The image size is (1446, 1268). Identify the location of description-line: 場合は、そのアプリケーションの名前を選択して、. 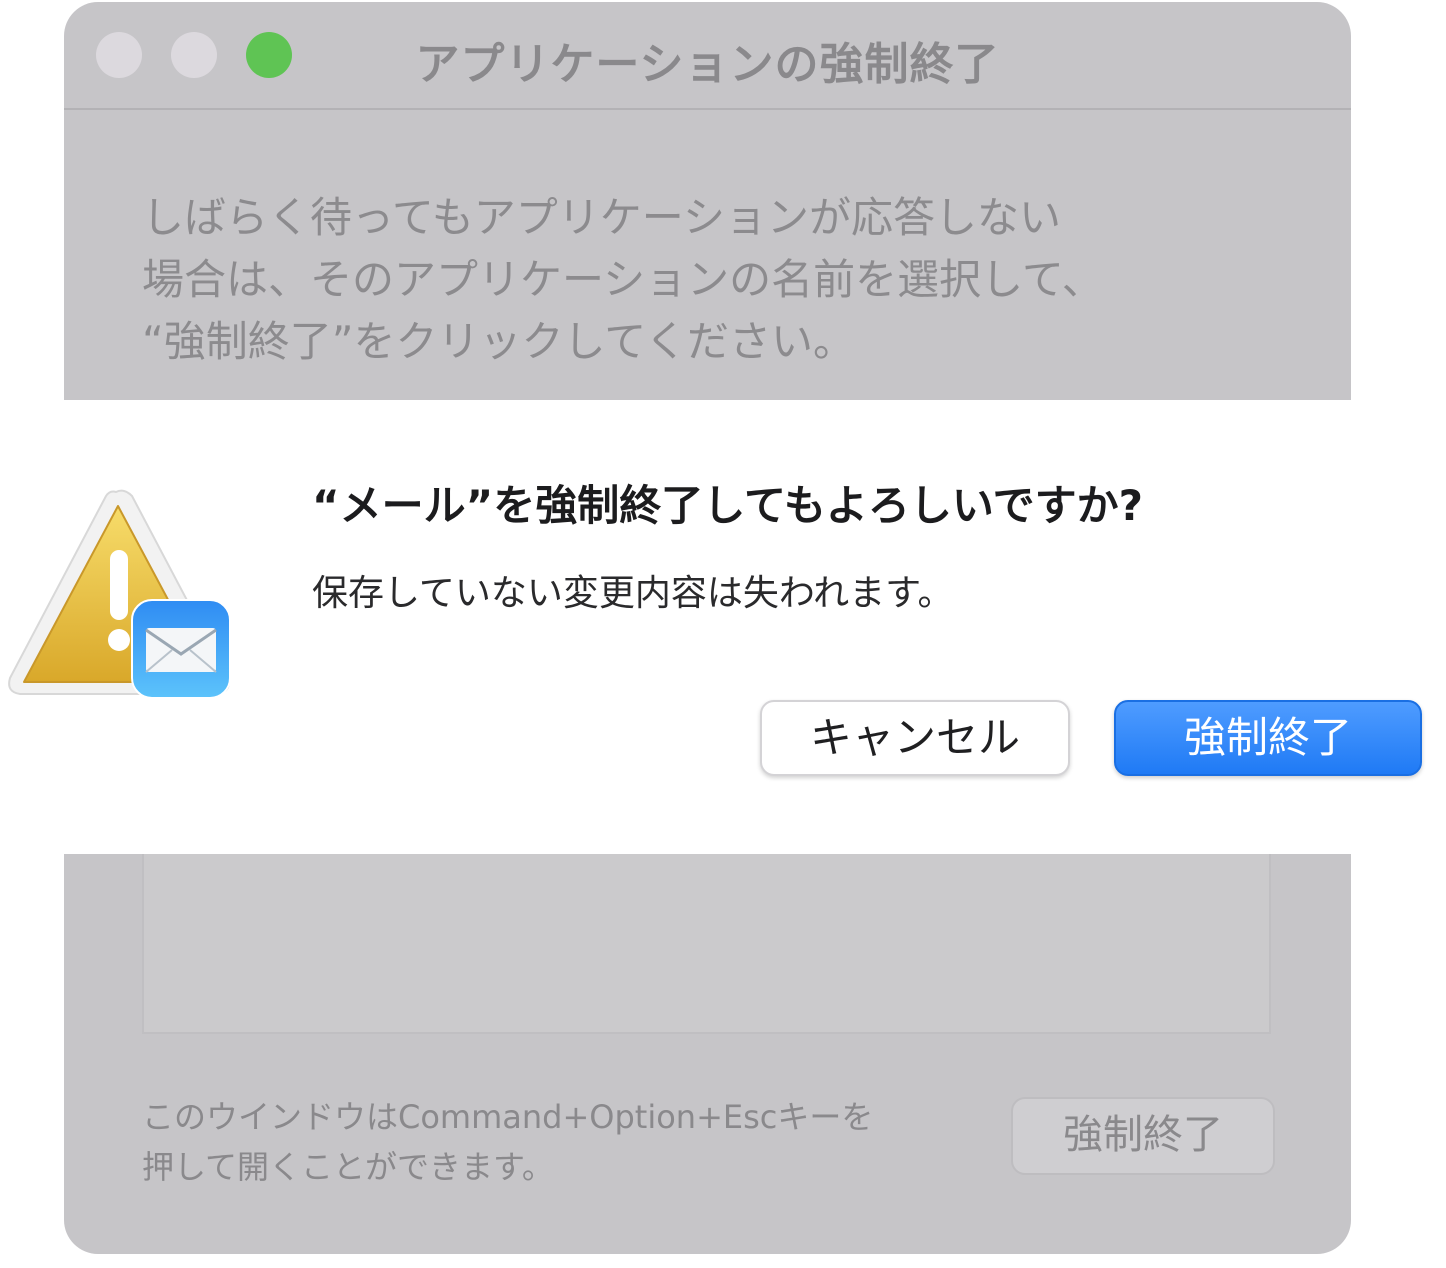
(623, 279).